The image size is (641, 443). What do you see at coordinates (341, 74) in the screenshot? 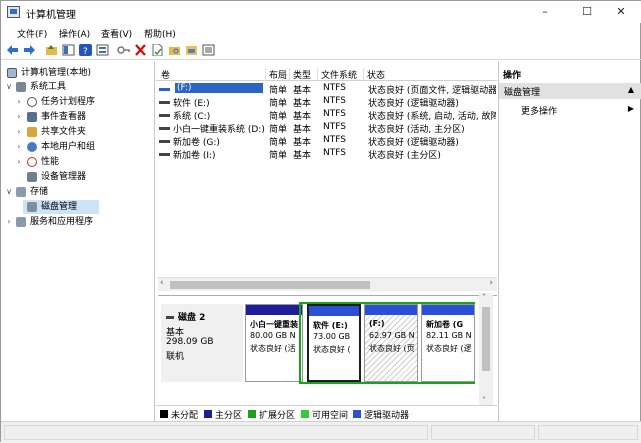
I see `column-header-filesystem: 文件系统` at bounding box center [341, 74].